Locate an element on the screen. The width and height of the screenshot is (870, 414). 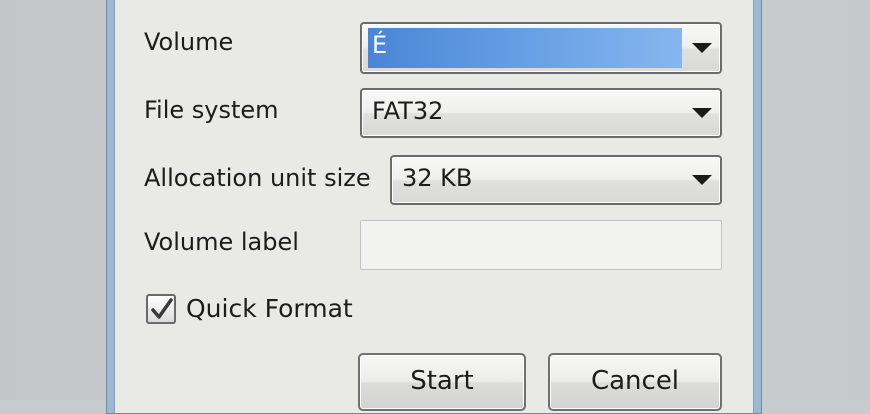
quick-format-checkbox is located at coordinates (161, 309).